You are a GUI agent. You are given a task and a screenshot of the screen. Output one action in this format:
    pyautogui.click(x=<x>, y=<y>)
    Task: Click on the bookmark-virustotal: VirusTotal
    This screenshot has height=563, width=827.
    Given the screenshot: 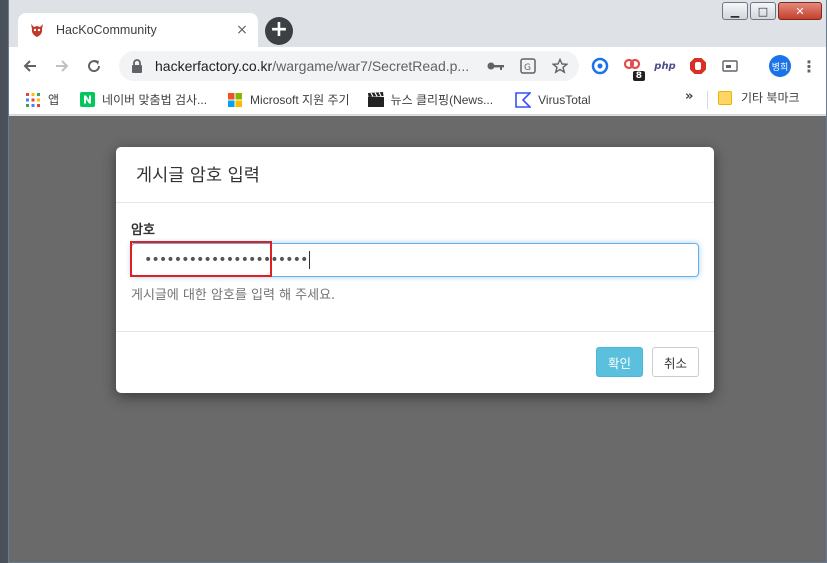 What is the action you would take?
    pyautogui.click(x=552, y=100)
    